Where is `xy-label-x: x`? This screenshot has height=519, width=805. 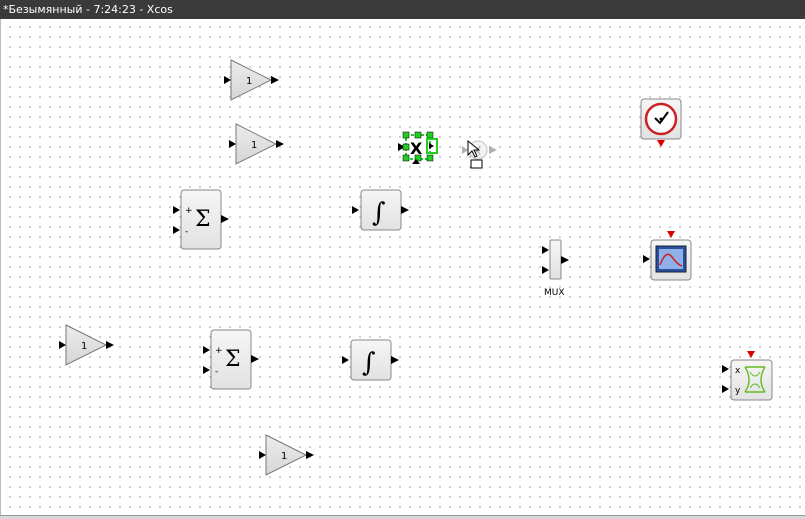
xy-label-x: x is located at coordinates (738, 371).